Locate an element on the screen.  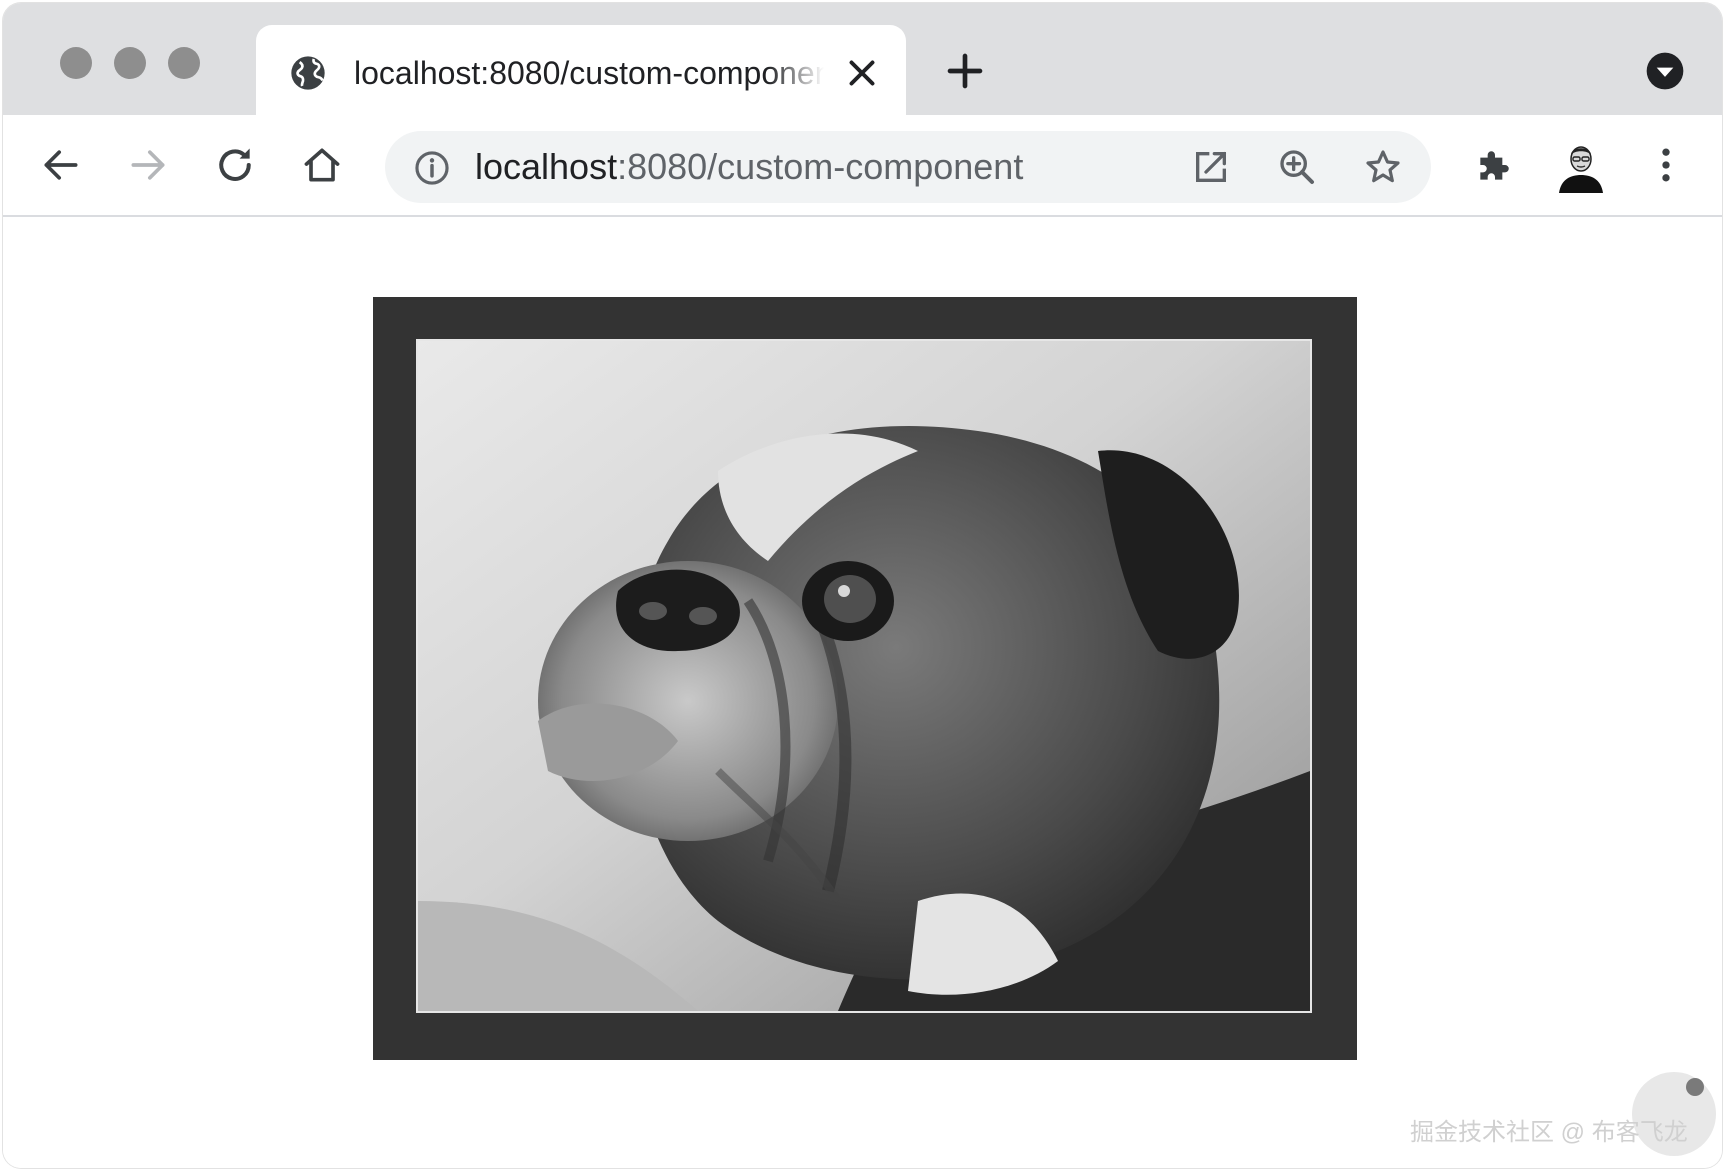
watermark-text: 掘金技术社区 @ 布客飞龙 is located at coordinates (1549, 1132).